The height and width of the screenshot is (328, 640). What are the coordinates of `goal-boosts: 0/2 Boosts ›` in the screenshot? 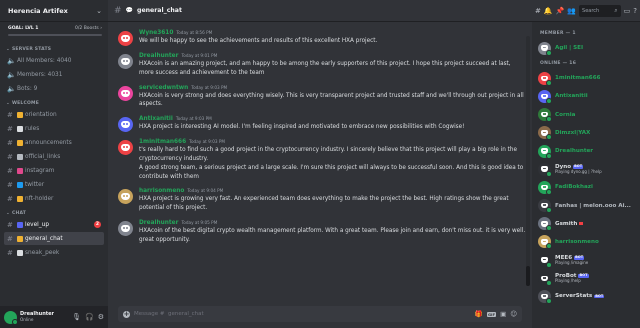 It's located at (88, 28).